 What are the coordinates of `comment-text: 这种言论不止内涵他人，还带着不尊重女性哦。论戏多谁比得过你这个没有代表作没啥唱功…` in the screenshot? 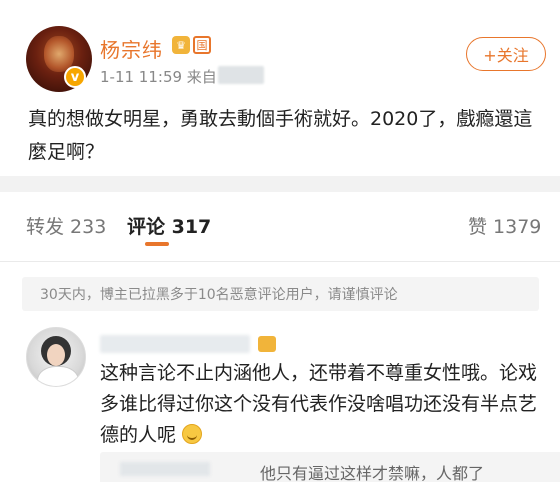 It's located at (319, 404).